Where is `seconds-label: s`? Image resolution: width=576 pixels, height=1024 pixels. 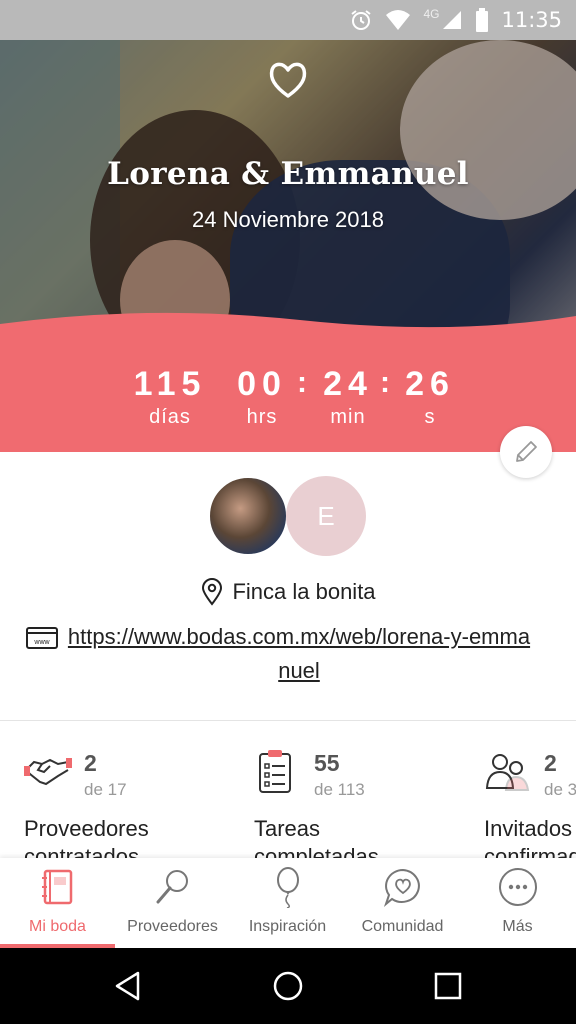 seconds-label: s is located at coordinates (430, 417).